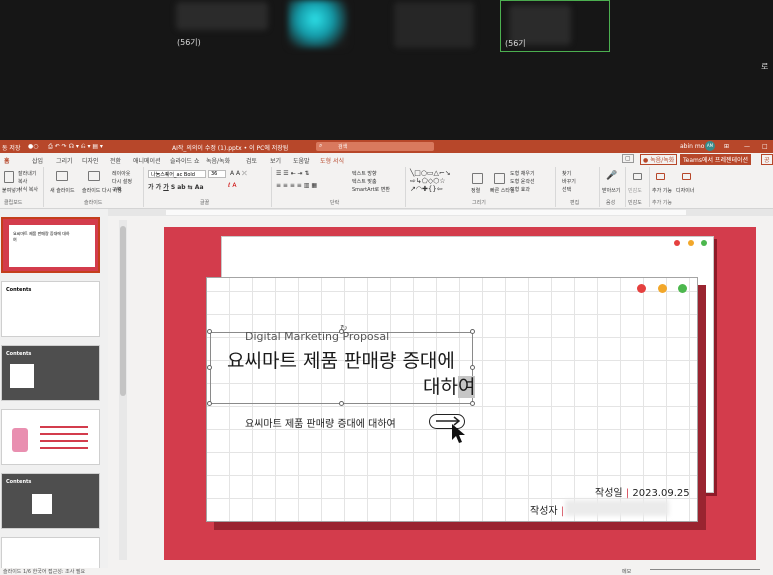  Describe the element at coordinates (251, 160) in the screenshot. I see `tab-review: 검토` at that location.